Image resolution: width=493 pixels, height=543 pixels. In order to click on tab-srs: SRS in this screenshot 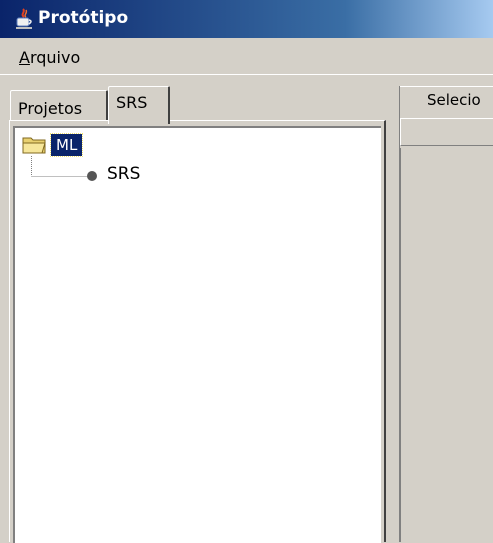, I will do `click(139, 105)`.